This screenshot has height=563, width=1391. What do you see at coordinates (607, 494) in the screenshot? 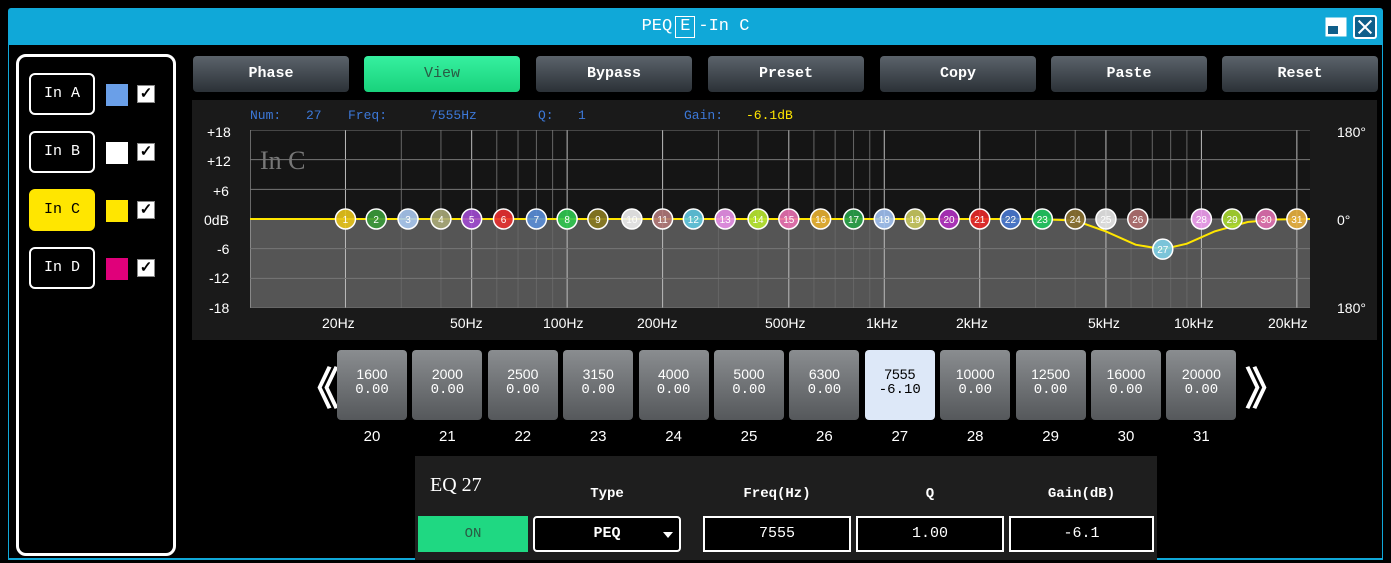
I see `type-header: Type` at bounding box center [607, 494].